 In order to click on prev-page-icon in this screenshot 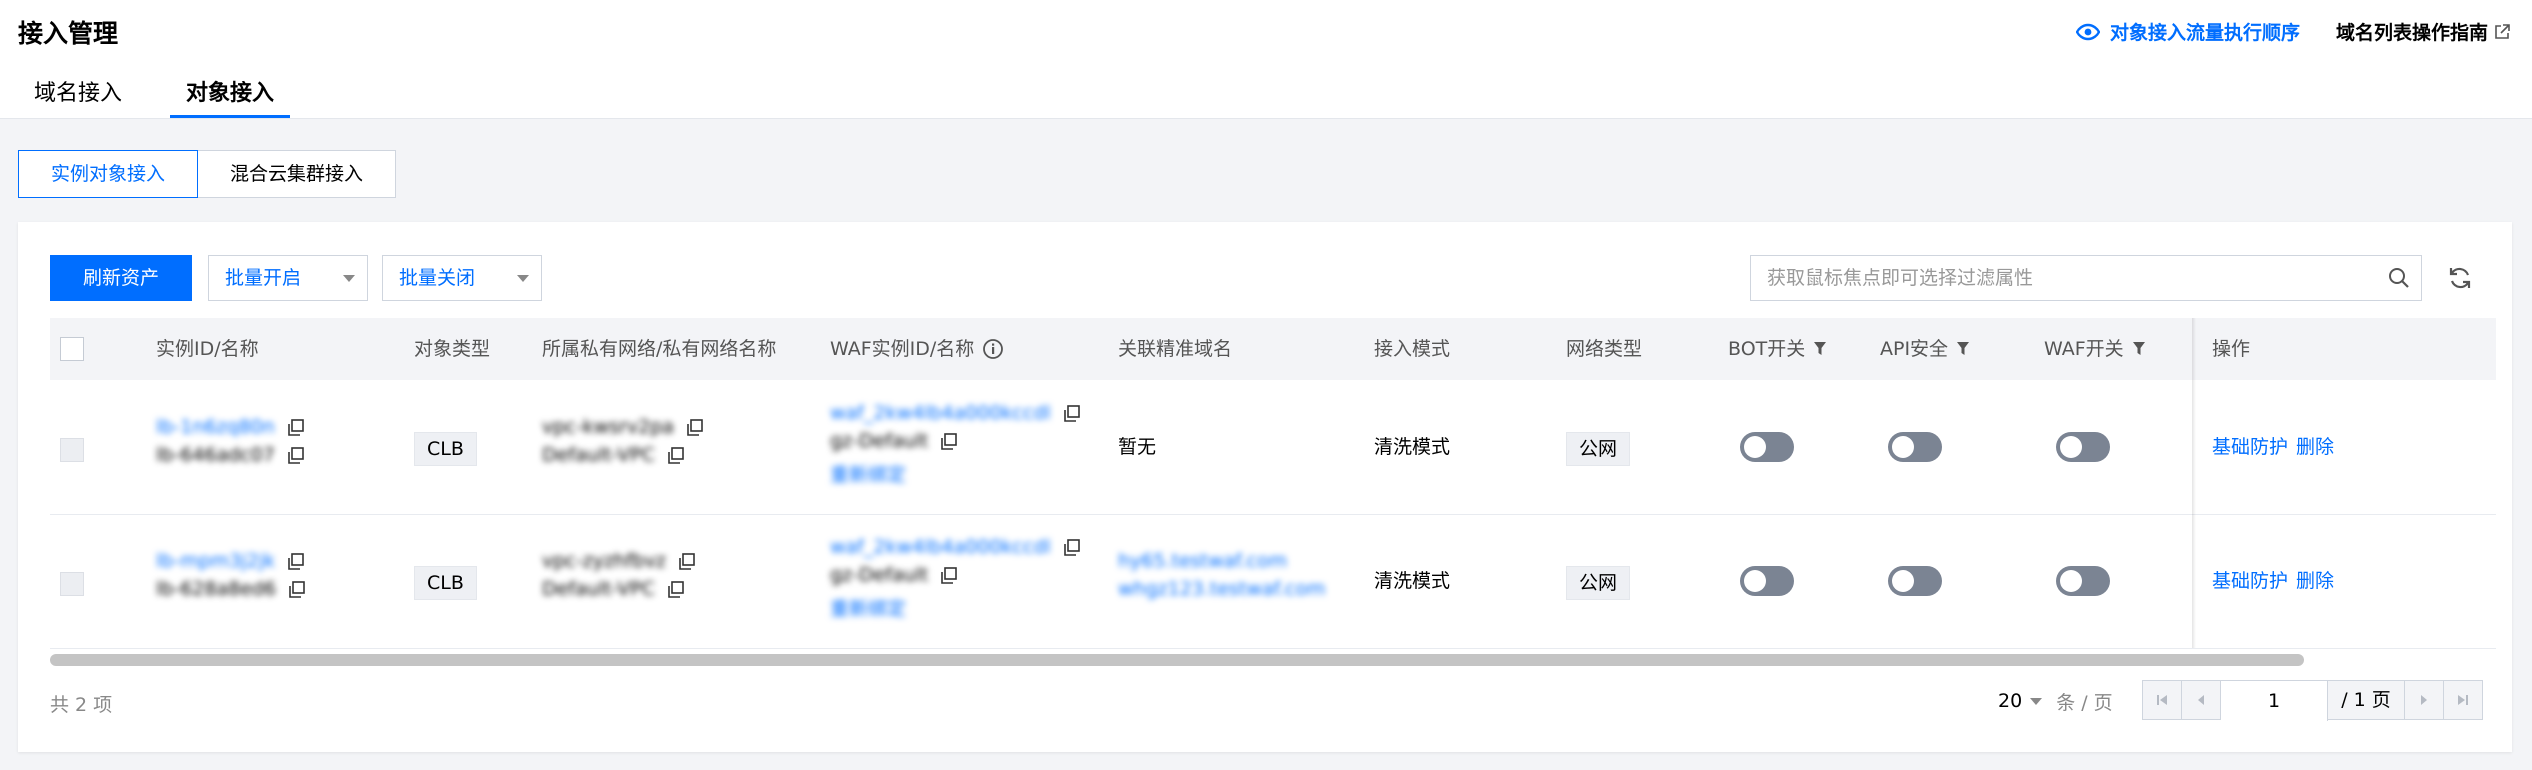, I will do `click(2201, 700)`.